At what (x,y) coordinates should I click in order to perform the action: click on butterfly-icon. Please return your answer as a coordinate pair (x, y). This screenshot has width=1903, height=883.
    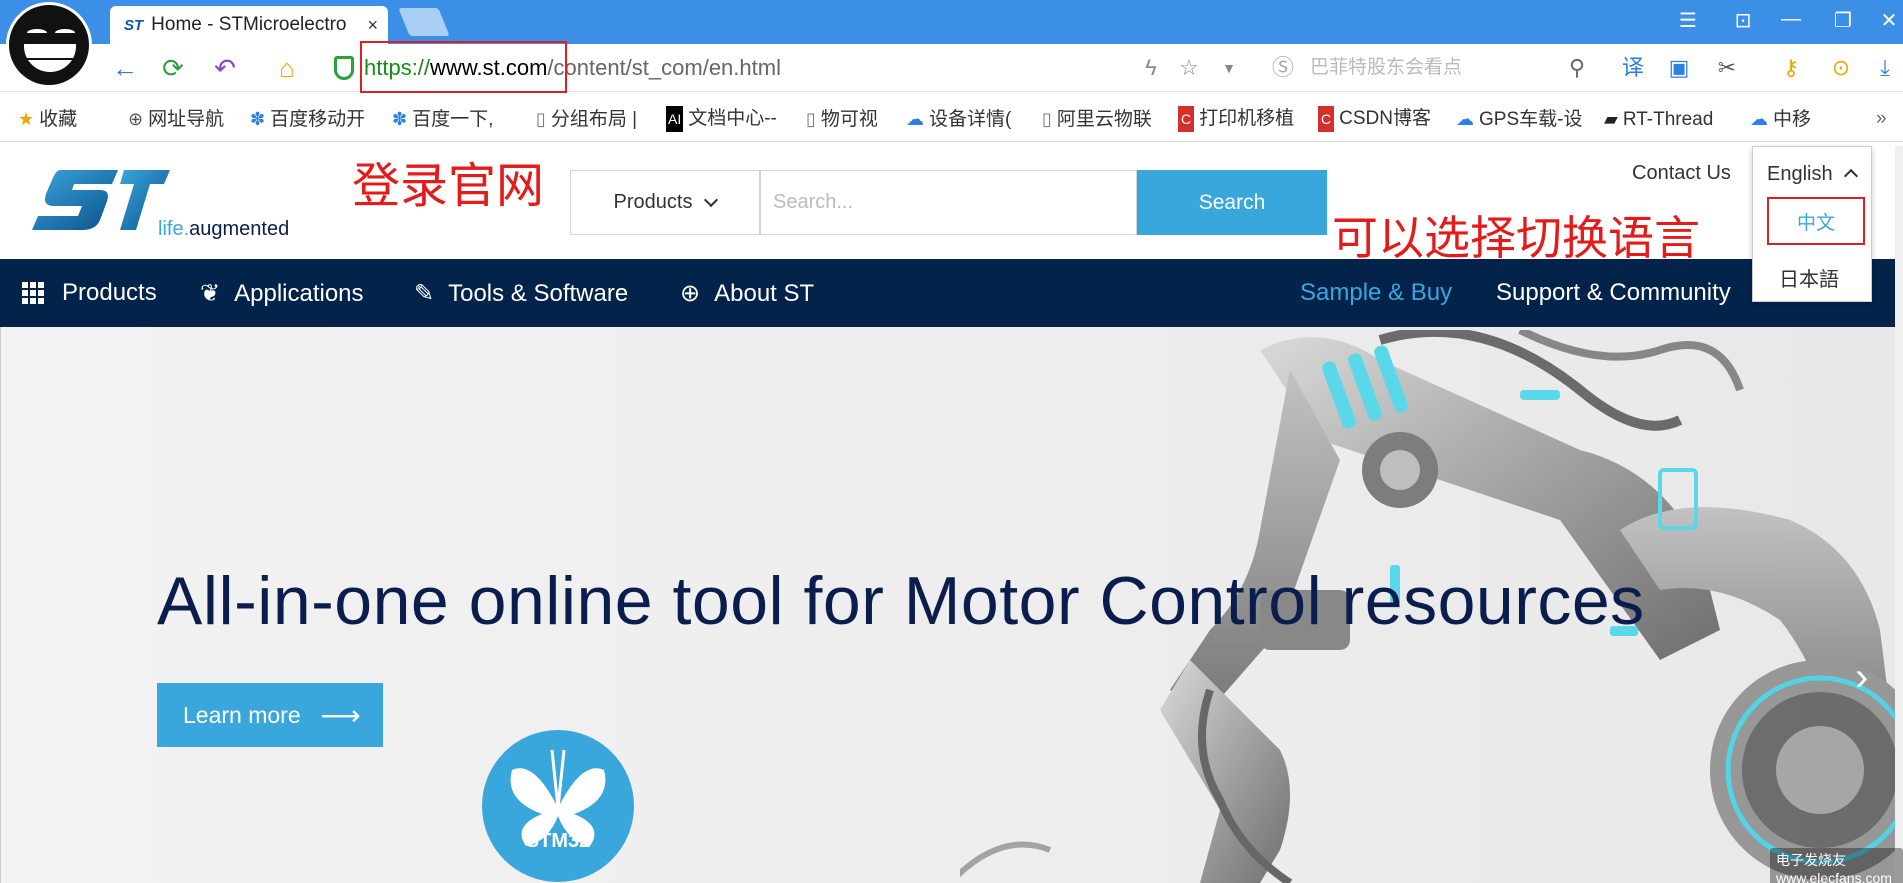
    Looking at the image, I should click on (558, 797).